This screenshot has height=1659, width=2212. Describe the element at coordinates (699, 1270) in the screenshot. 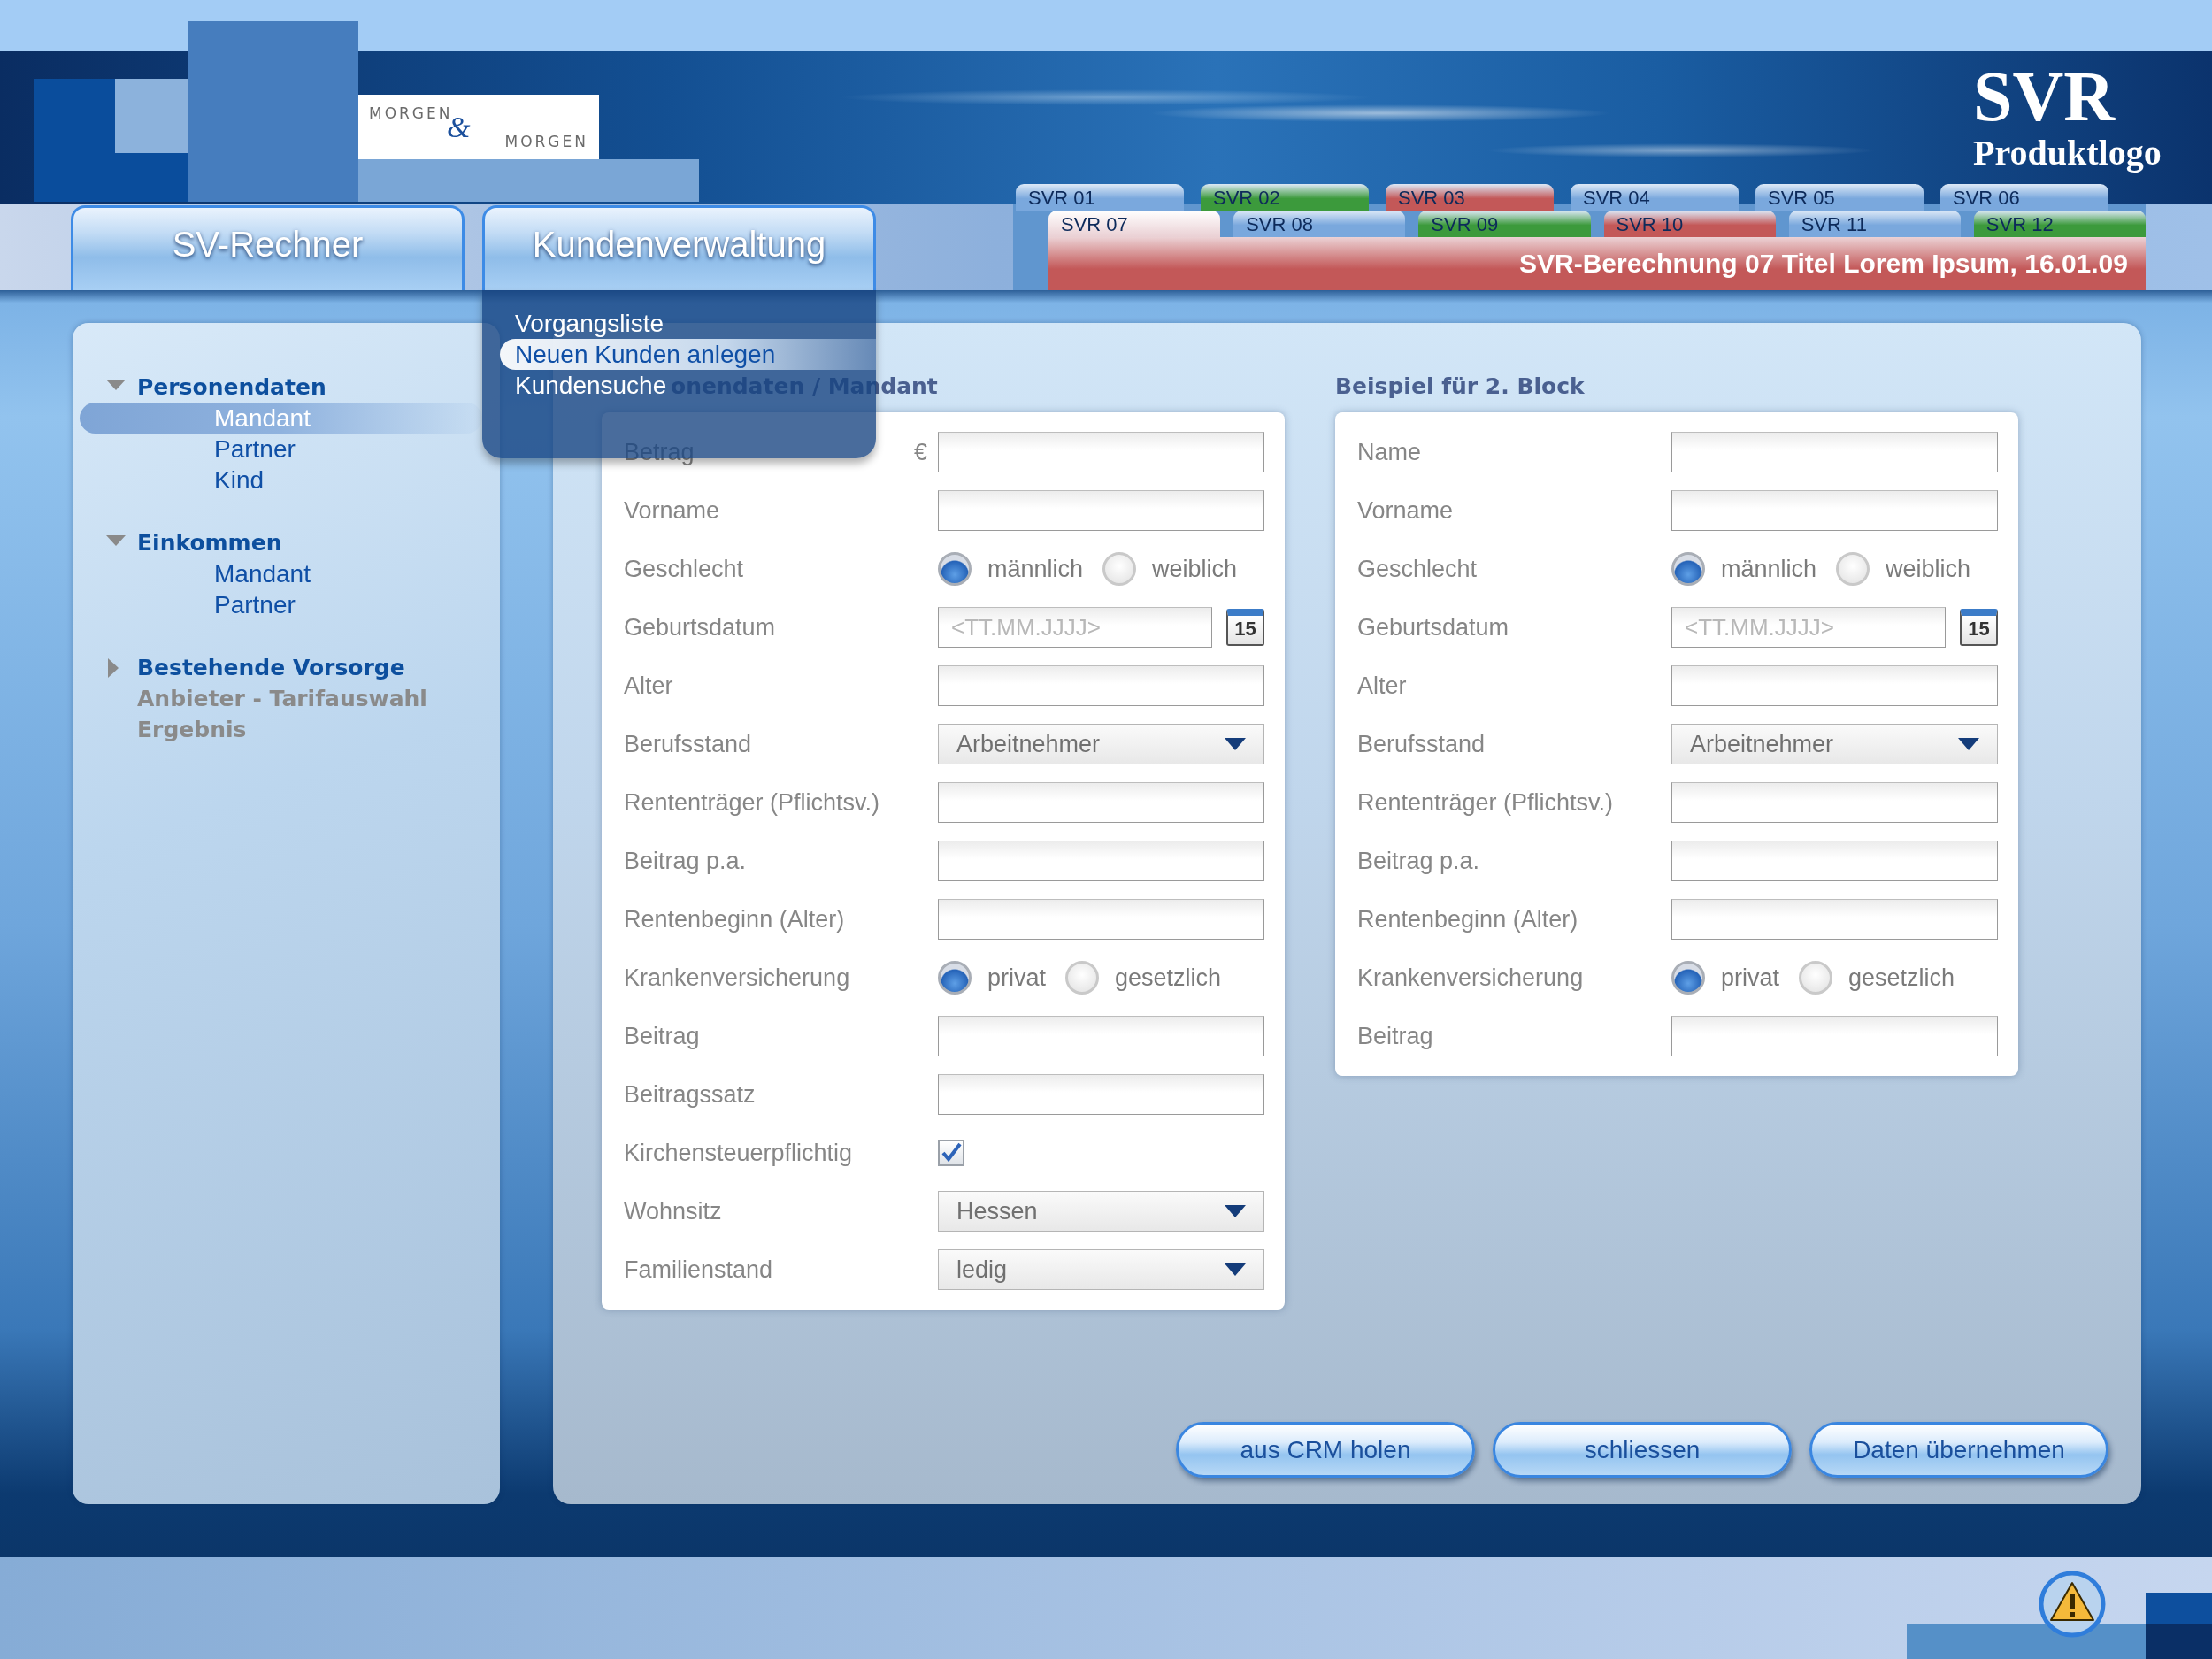

I see `field-label: Familienstand` at that location.